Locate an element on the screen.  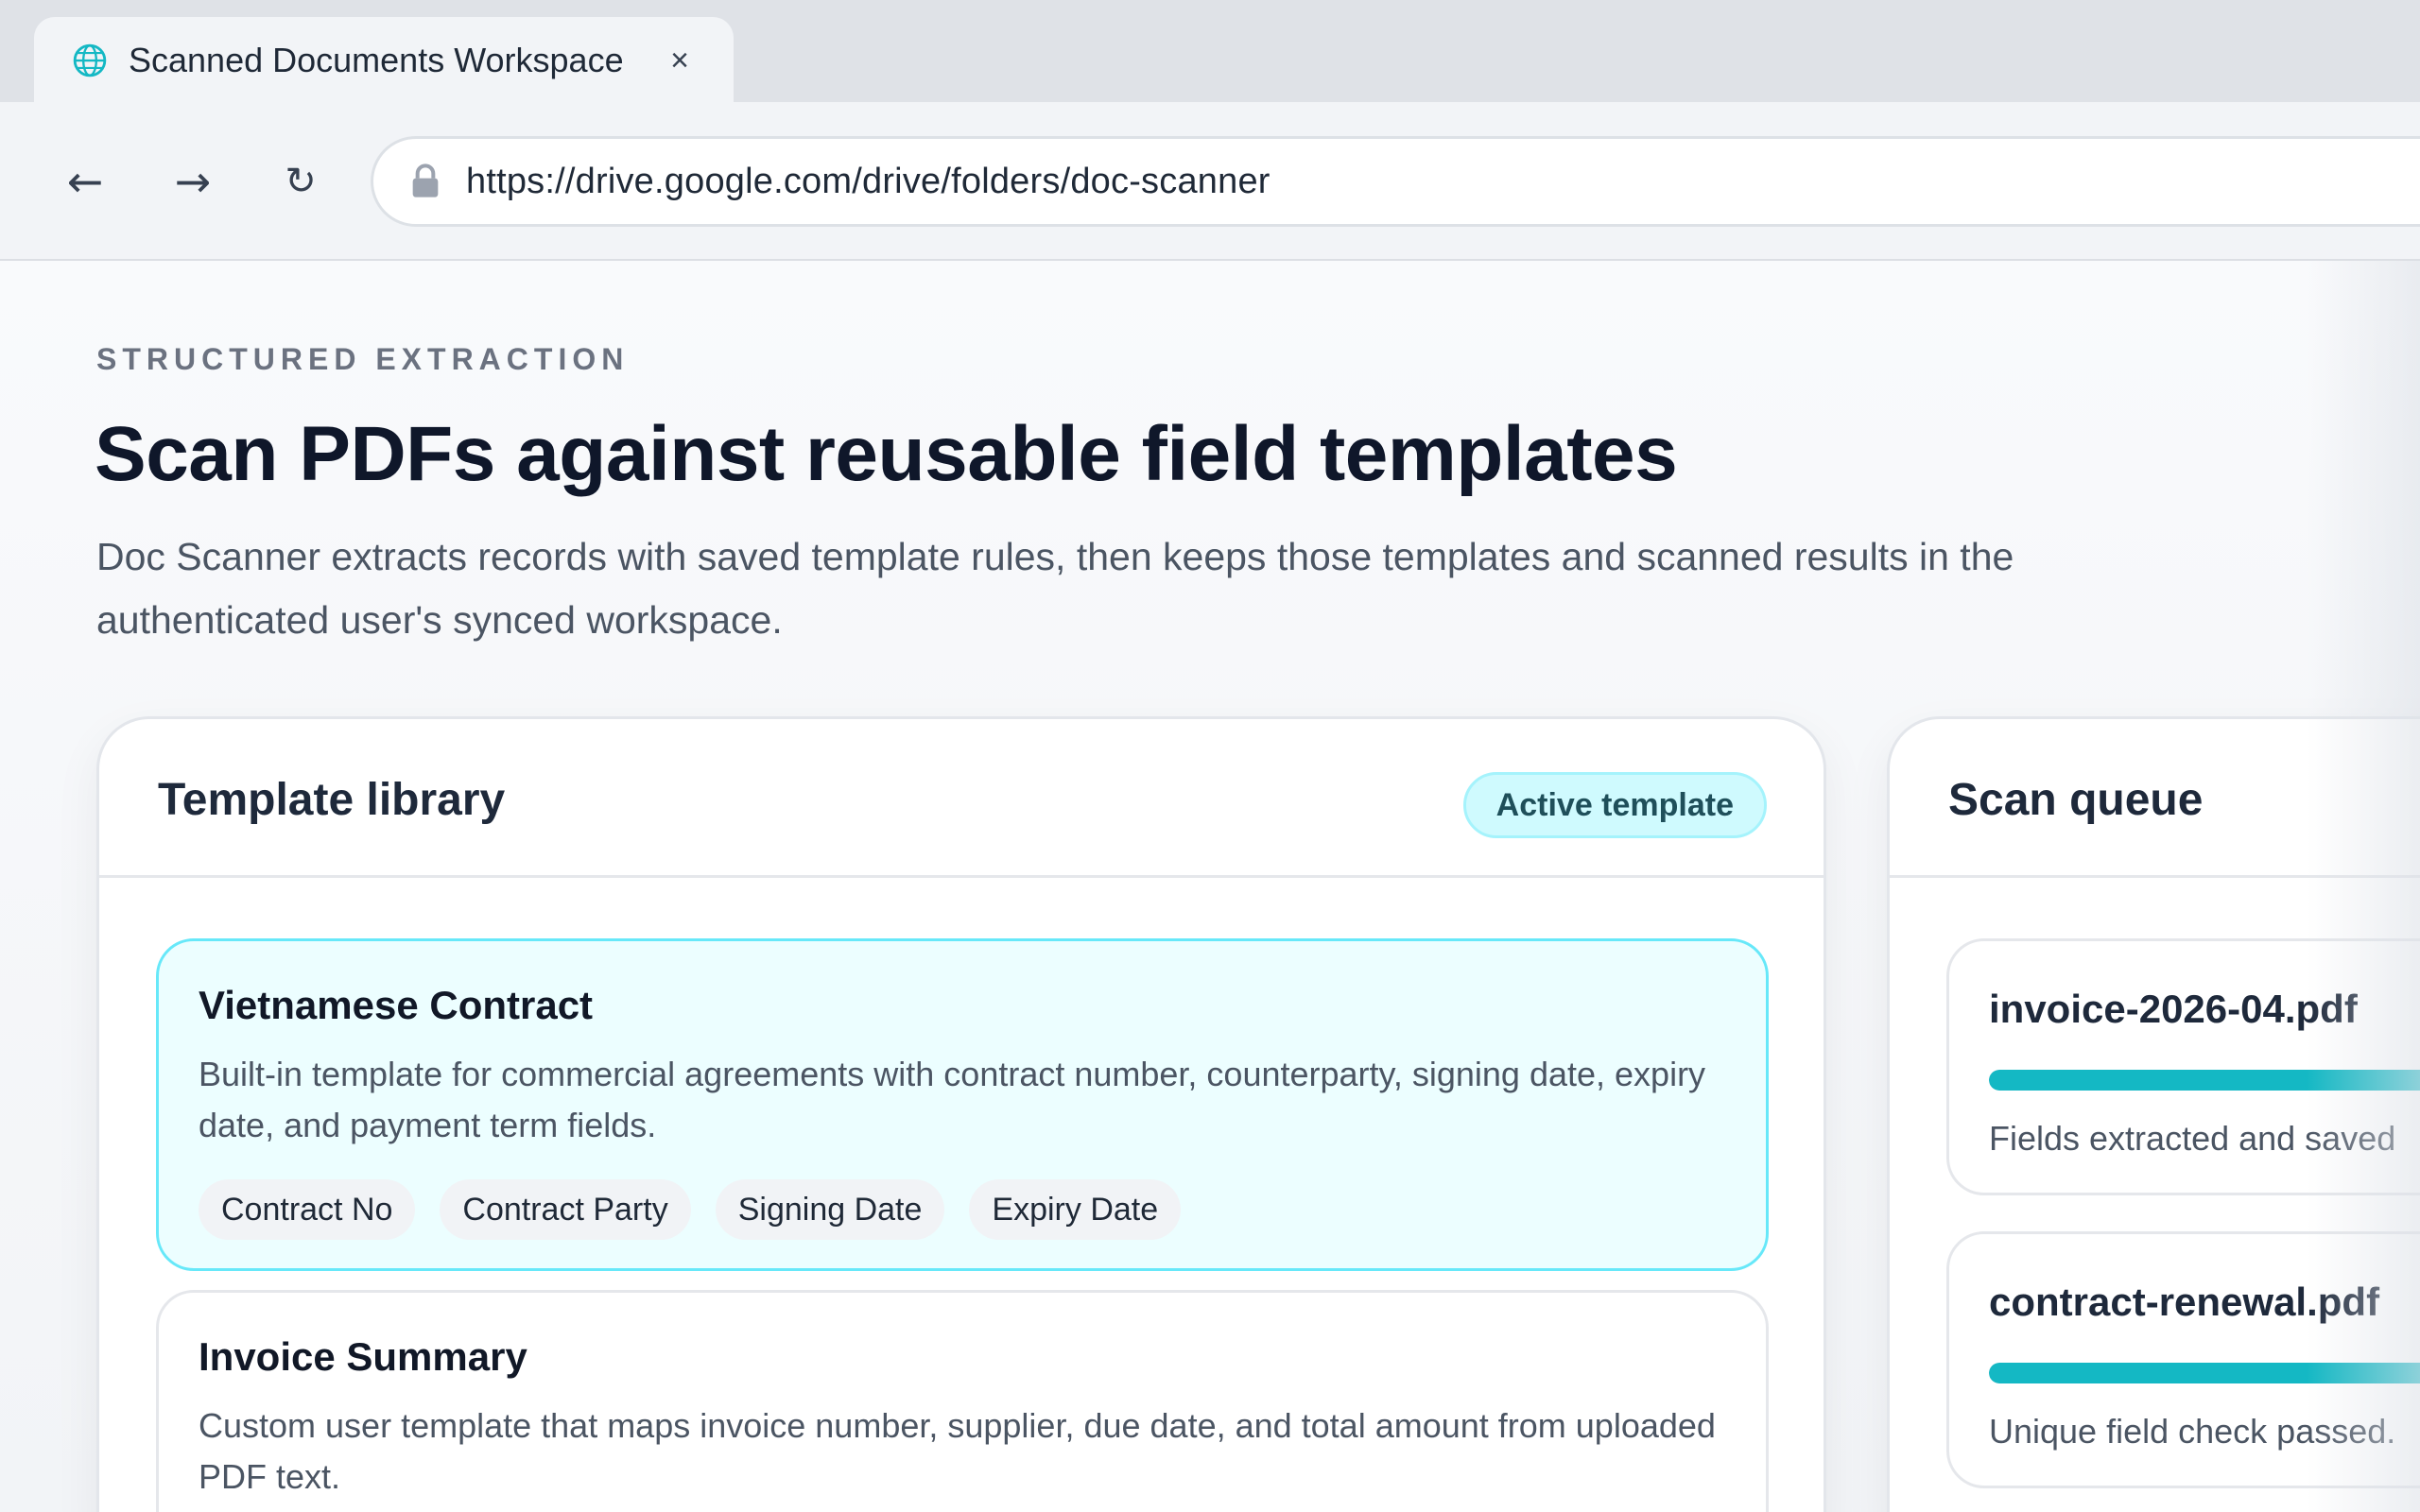
reload-icon: ↻ is located at coordinates (301, 181).